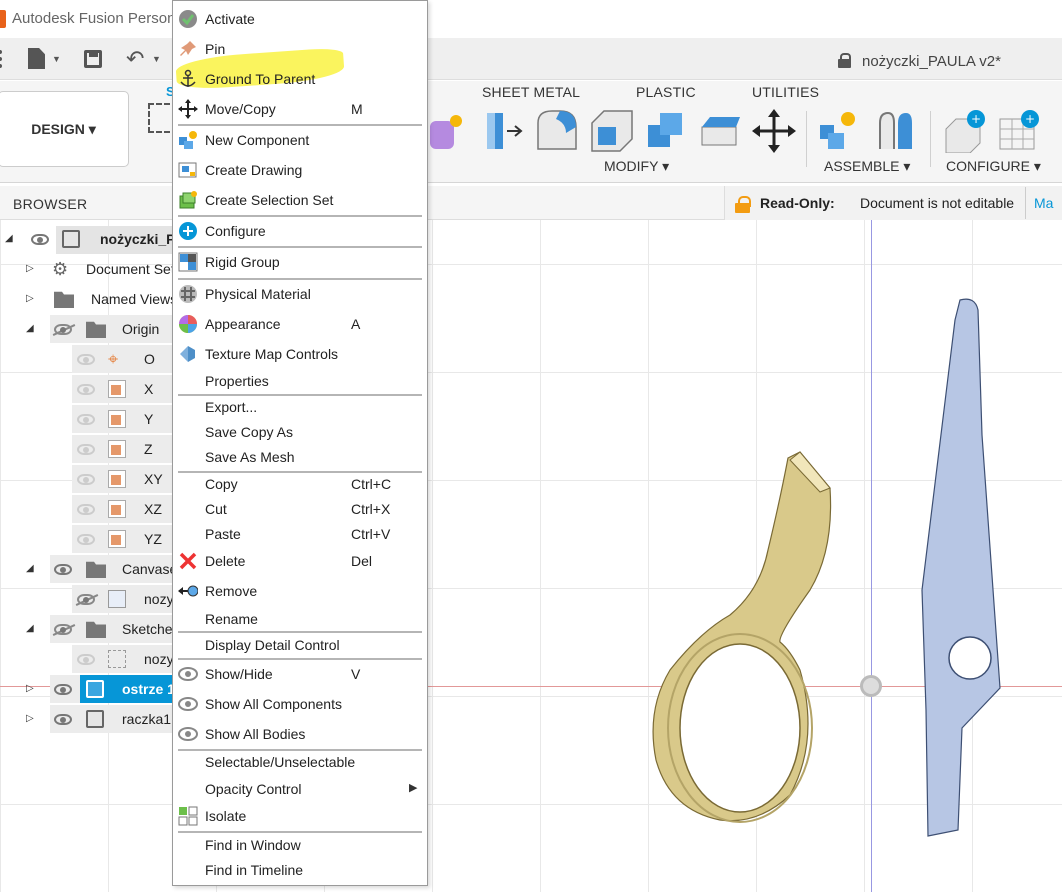 The width and height of the screenshot is (1062, 892). Describe the element at coordinates (300, 762) in the screenshot. I see `menu-item-selectable-unselectable: Selectable/Unselectable` at that location.